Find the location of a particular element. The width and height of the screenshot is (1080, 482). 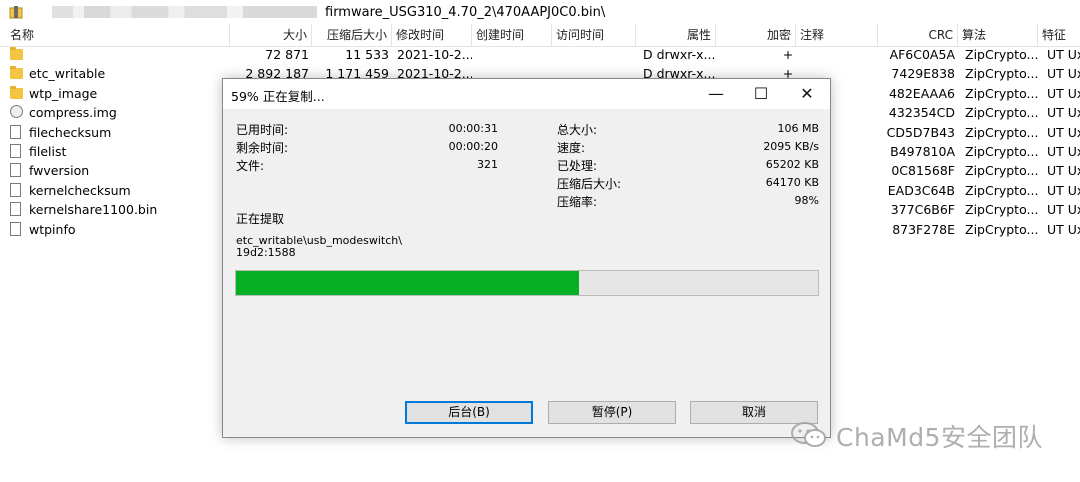

maximize-button: ☐ is located at coordinates (761, 94).